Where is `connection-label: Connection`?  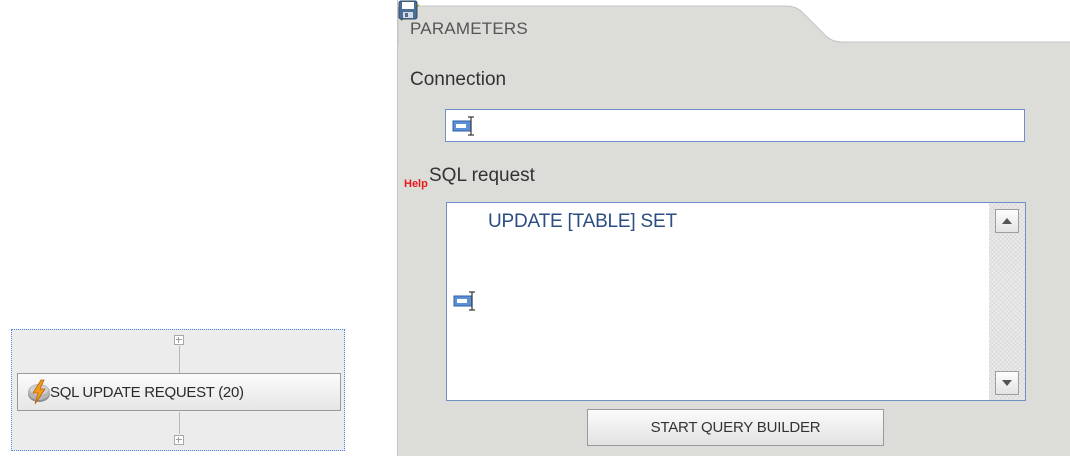 connection-label: Connection is located at coordinates (458, 79).